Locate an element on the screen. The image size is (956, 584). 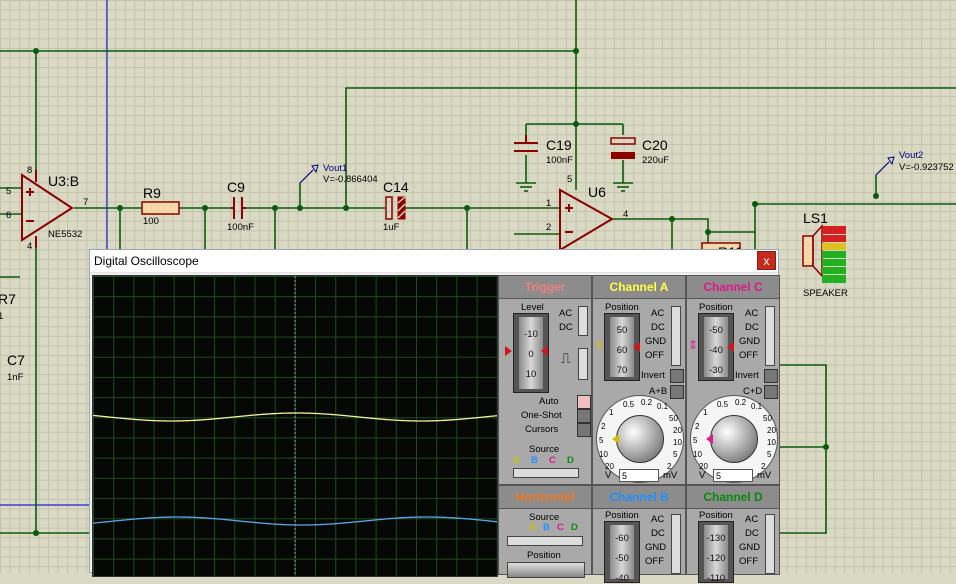
auto-label: Auto is located at coordinates (549, 401).